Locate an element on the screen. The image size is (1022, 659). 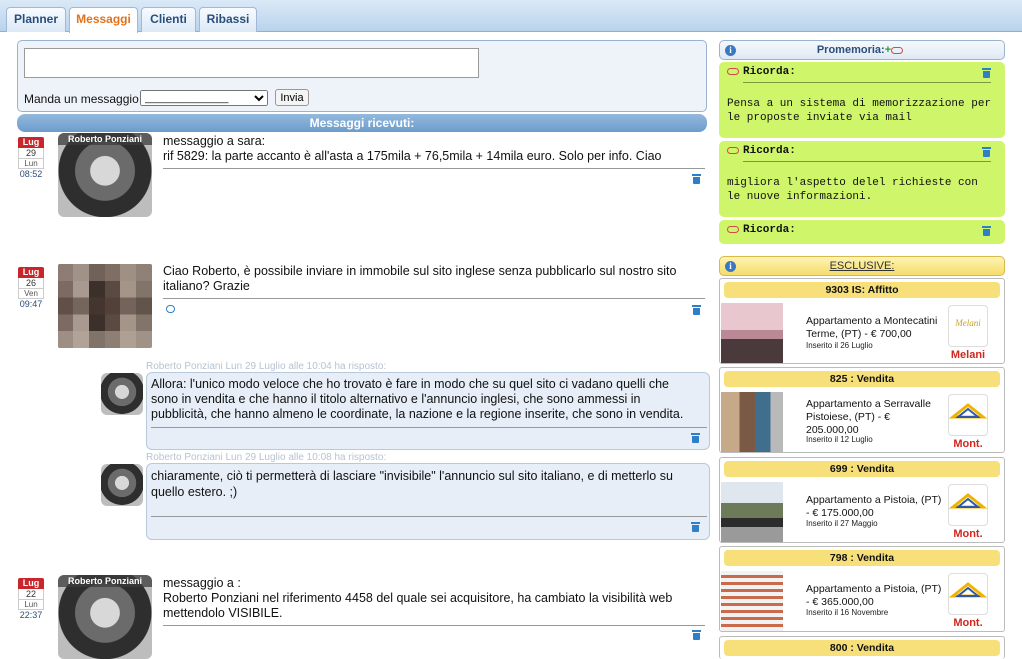
message-textarea is located at coordinates (251, 63).